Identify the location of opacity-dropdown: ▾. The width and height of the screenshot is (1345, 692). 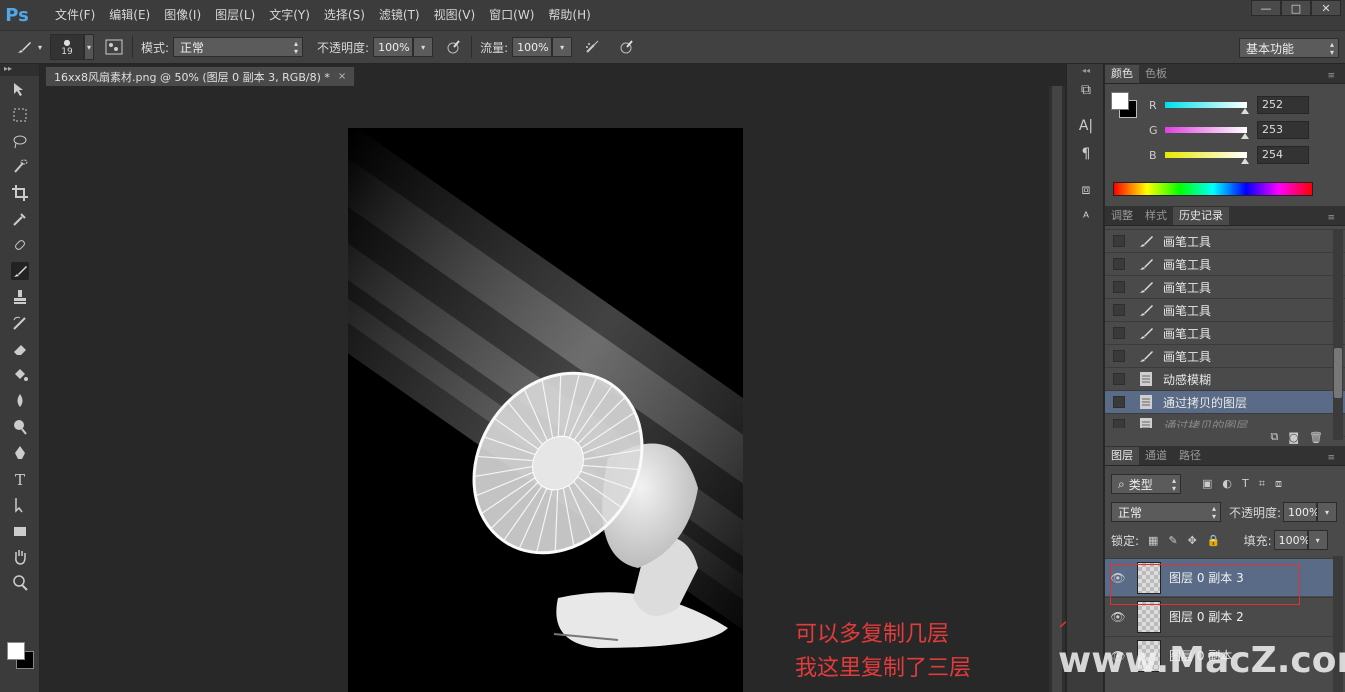
(423, 47).